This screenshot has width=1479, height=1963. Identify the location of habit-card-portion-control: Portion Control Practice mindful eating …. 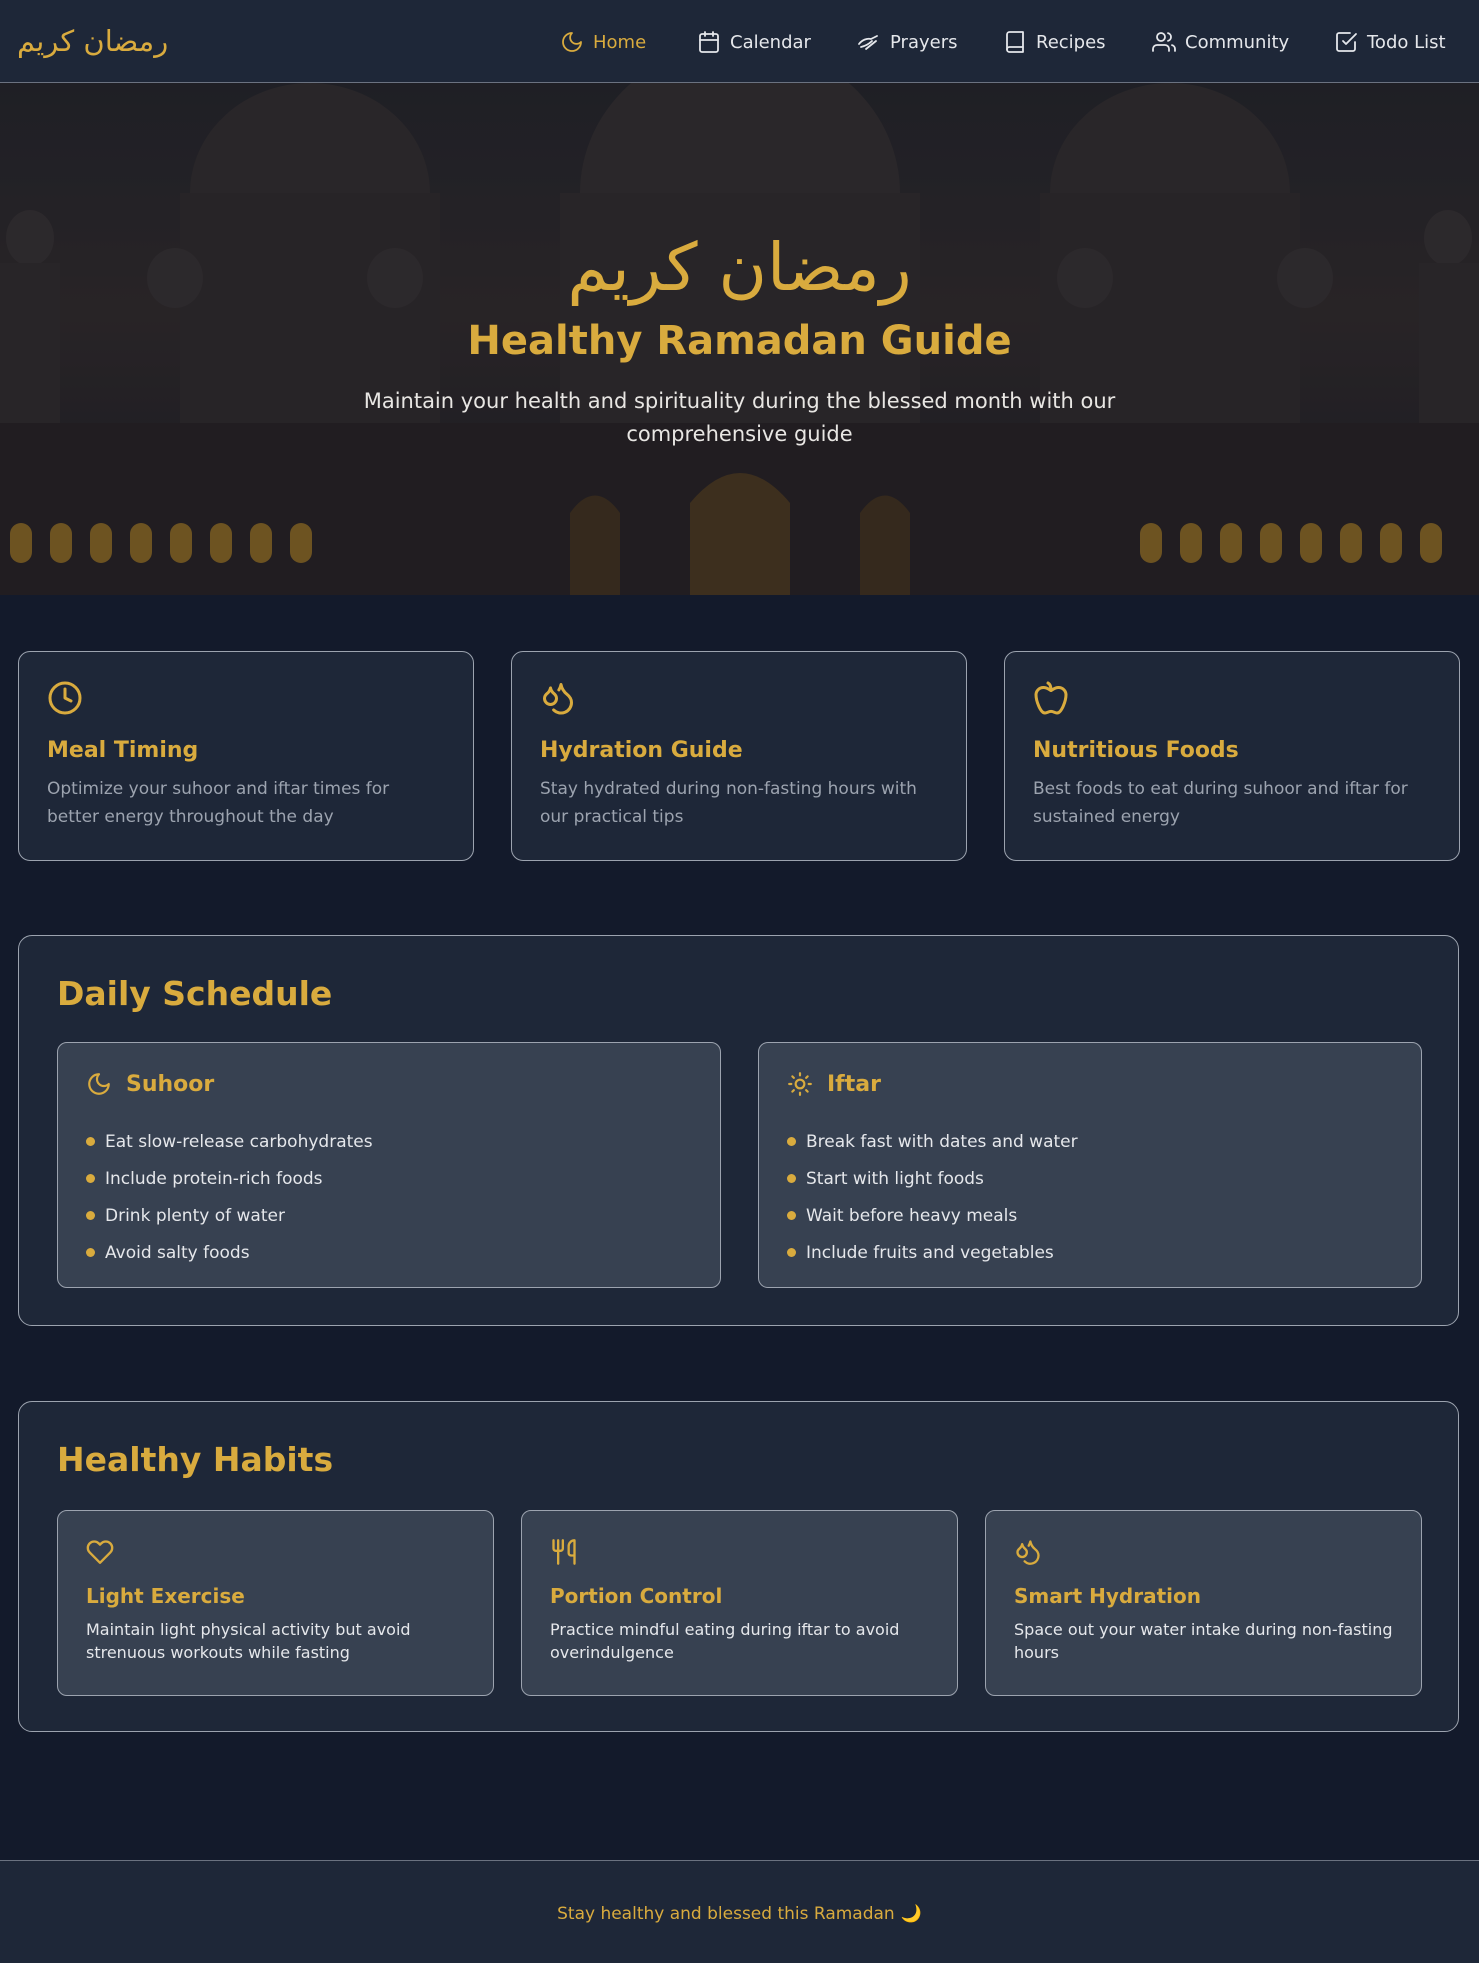
(739, 1603).